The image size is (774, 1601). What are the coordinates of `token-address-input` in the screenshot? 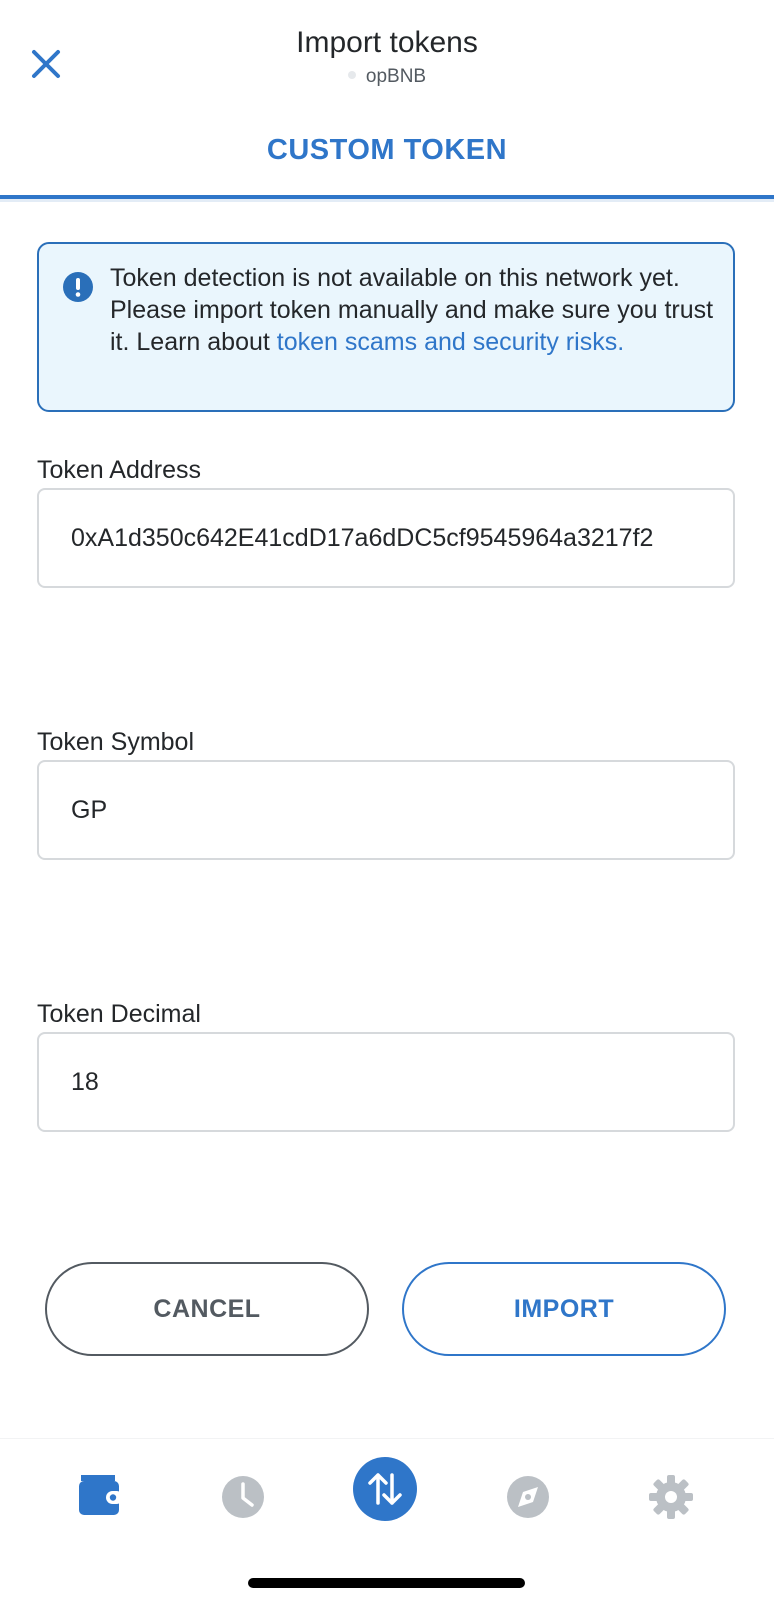 It's located at (386, 538).